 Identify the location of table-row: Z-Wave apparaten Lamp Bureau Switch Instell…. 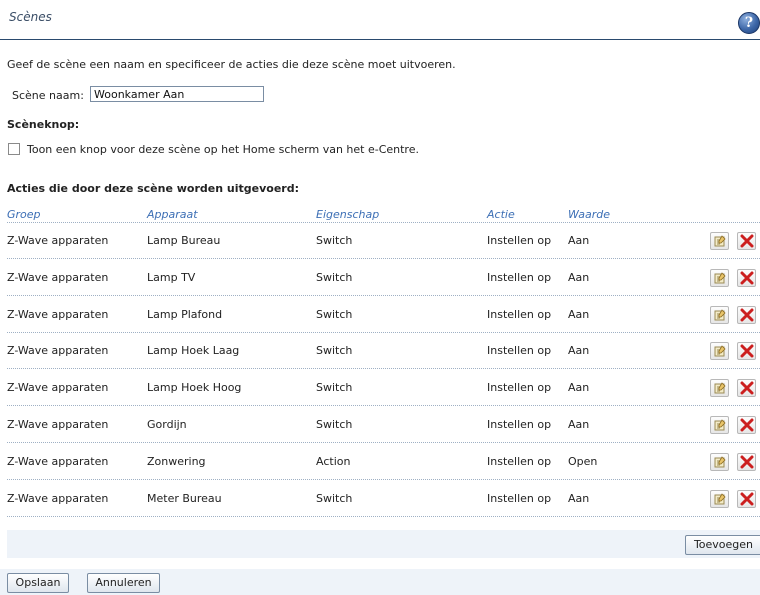
(380, 241).